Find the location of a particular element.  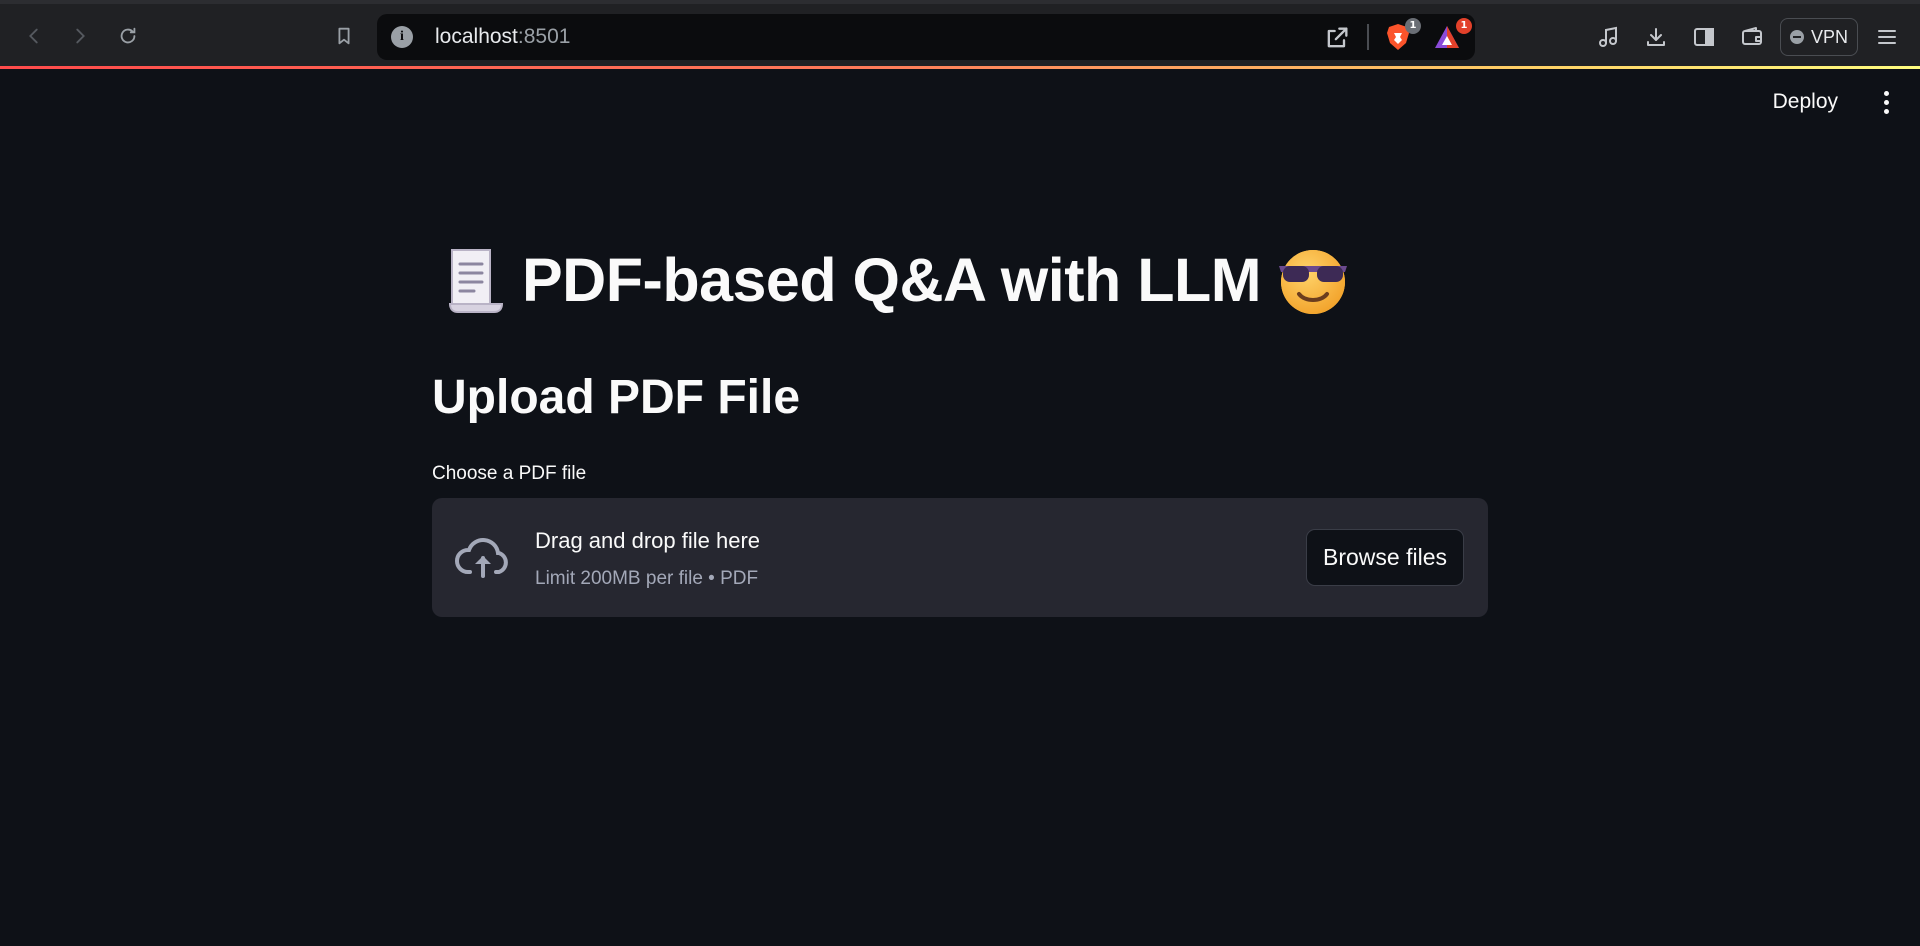

browse-files-button: Browse files is located at coordinates (1385, 557).